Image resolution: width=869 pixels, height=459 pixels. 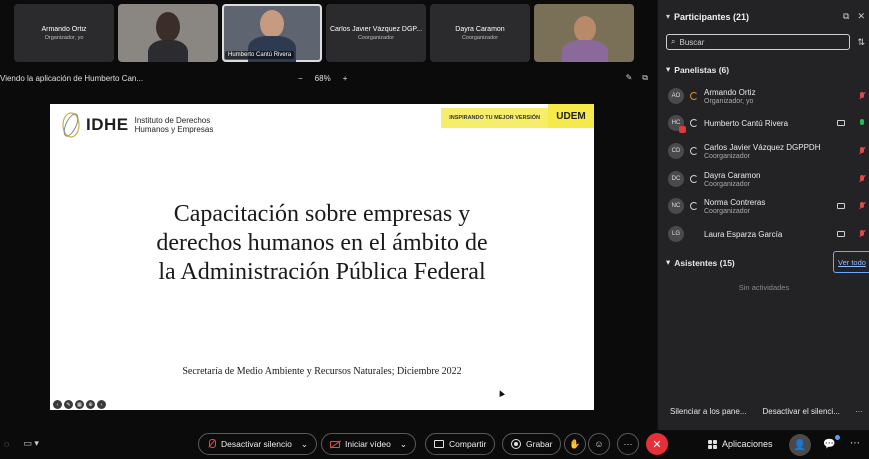 What do you see at coordinates (829, 444) in the screenshot?
I see `chat-icon: 💬` at bounding box center [829, 444].